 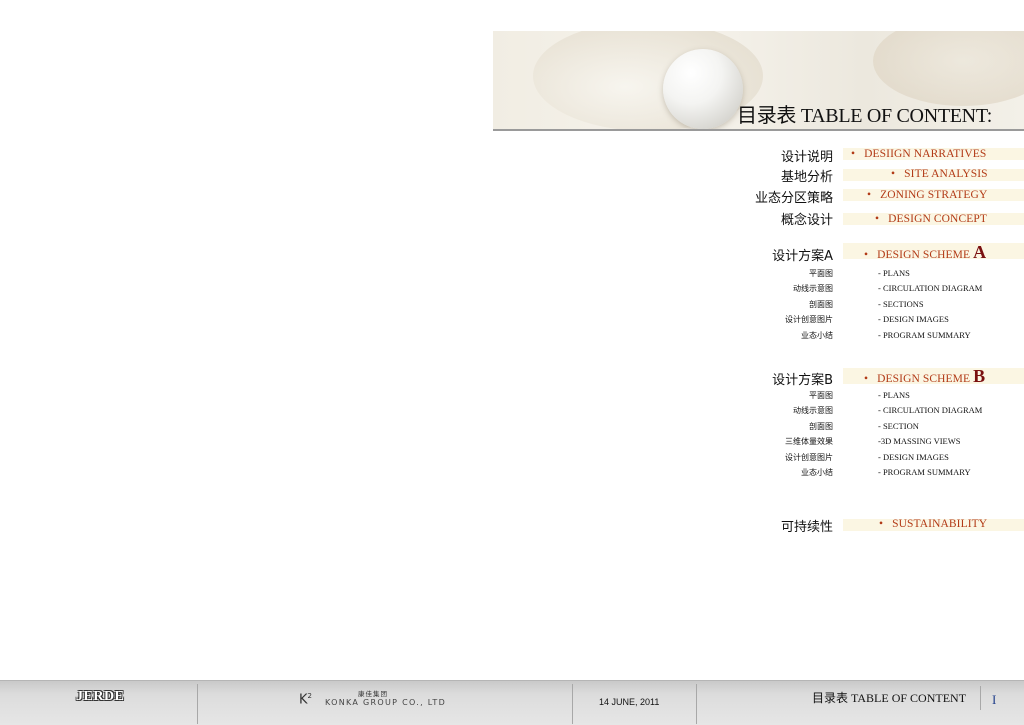 What do you see at coordinates (806, 157) in the screenshot?
I see `section-cn-label: 设计说明` at bounding box center [806, 157].